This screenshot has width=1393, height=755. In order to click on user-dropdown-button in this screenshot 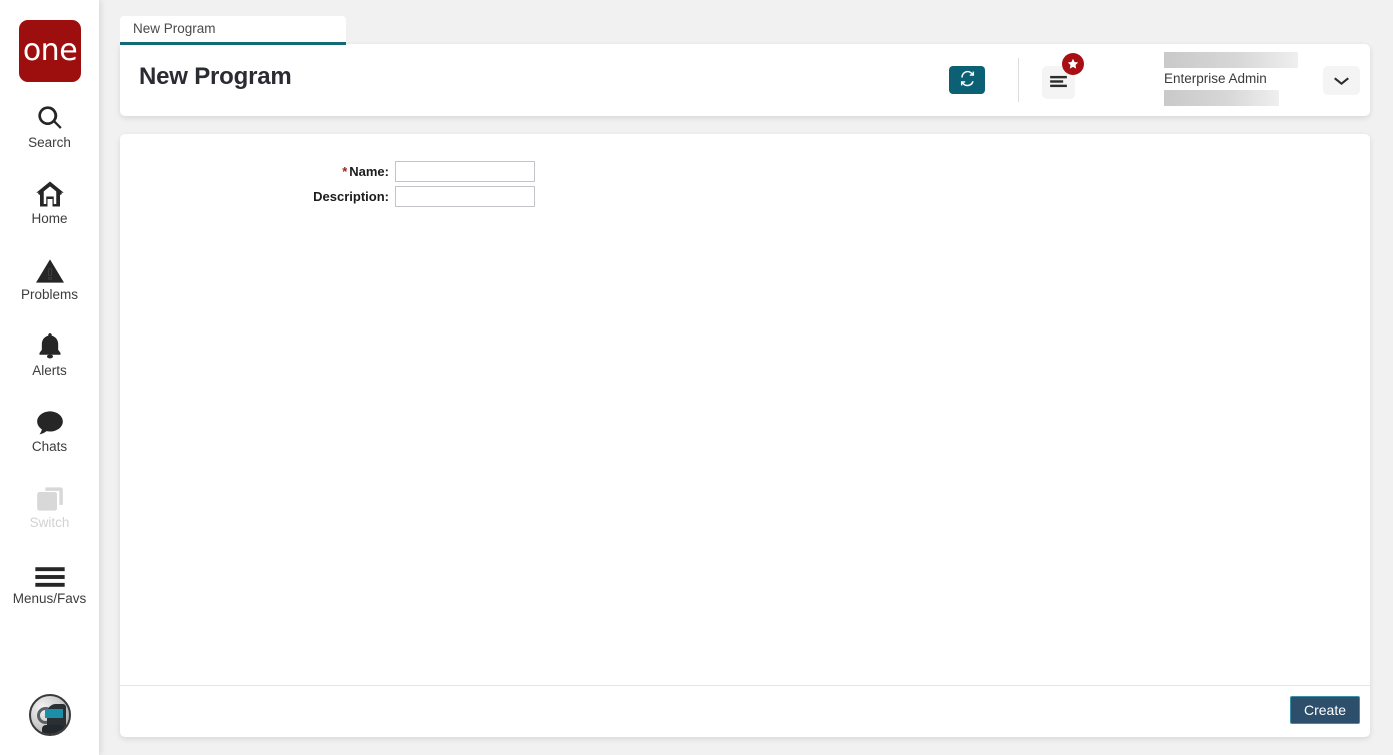, I will do `click(1341, 80)`.